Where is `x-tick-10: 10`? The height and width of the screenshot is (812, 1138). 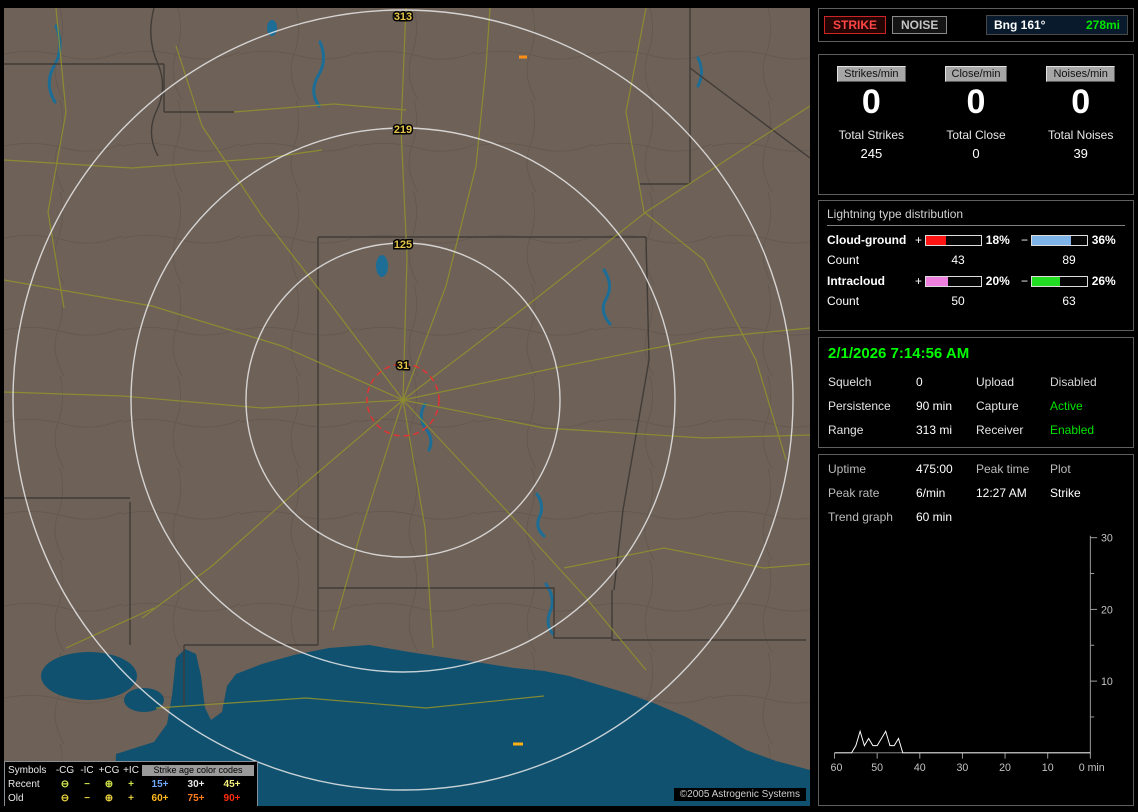 x-tick-10: 10 is located at coordinates (1048, 768).